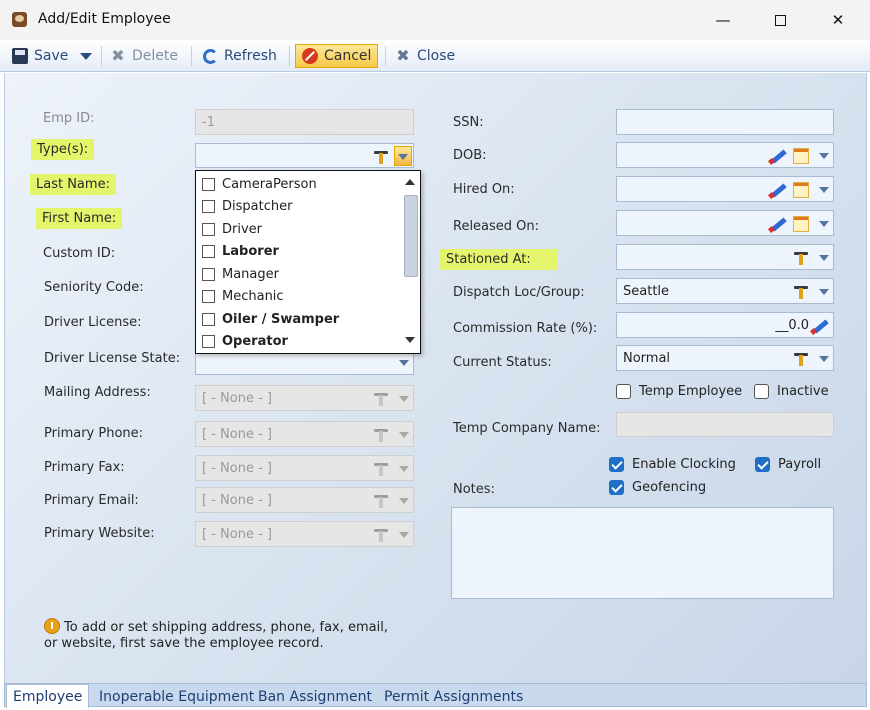 This screenshot has width=870, height=710. I want to click on close-icon: ✖, so click(403, 55).